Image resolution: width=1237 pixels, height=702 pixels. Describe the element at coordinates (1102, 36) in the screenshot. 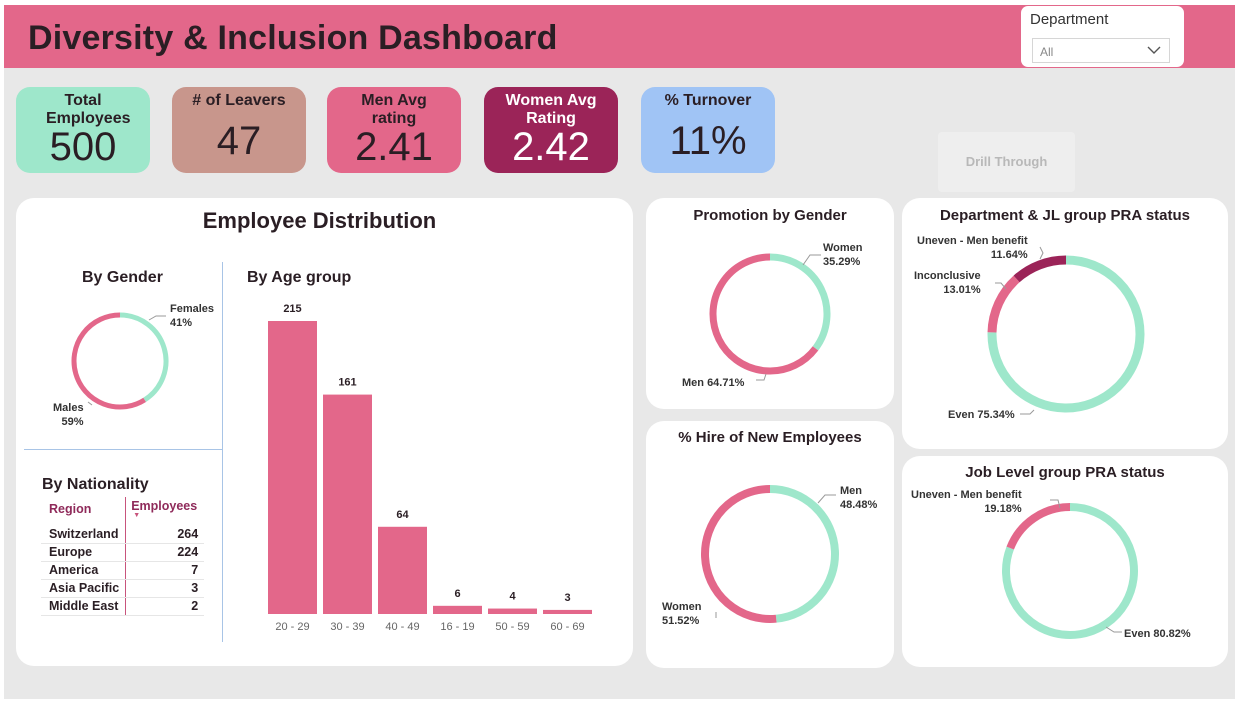

I see `department-slicer: Department All` at that location.